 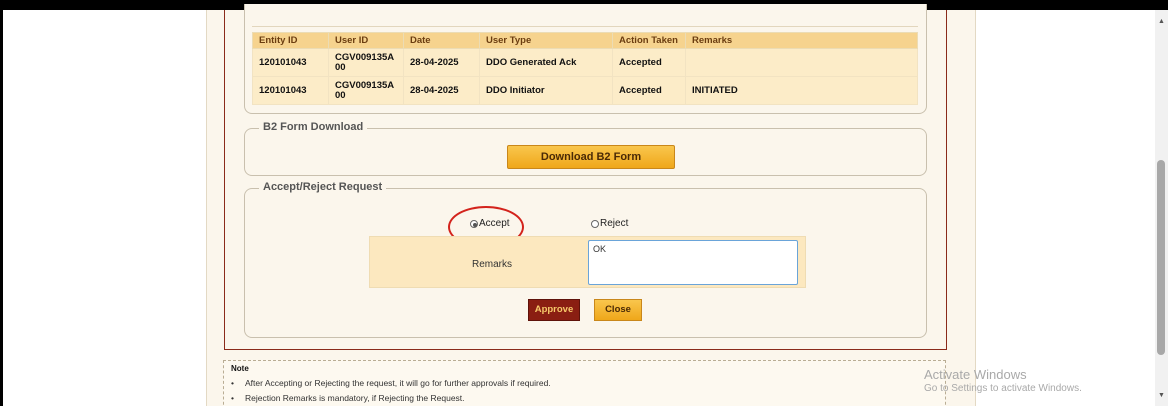 I want to click on approve-button: Approve, so click(x=554, y=310).